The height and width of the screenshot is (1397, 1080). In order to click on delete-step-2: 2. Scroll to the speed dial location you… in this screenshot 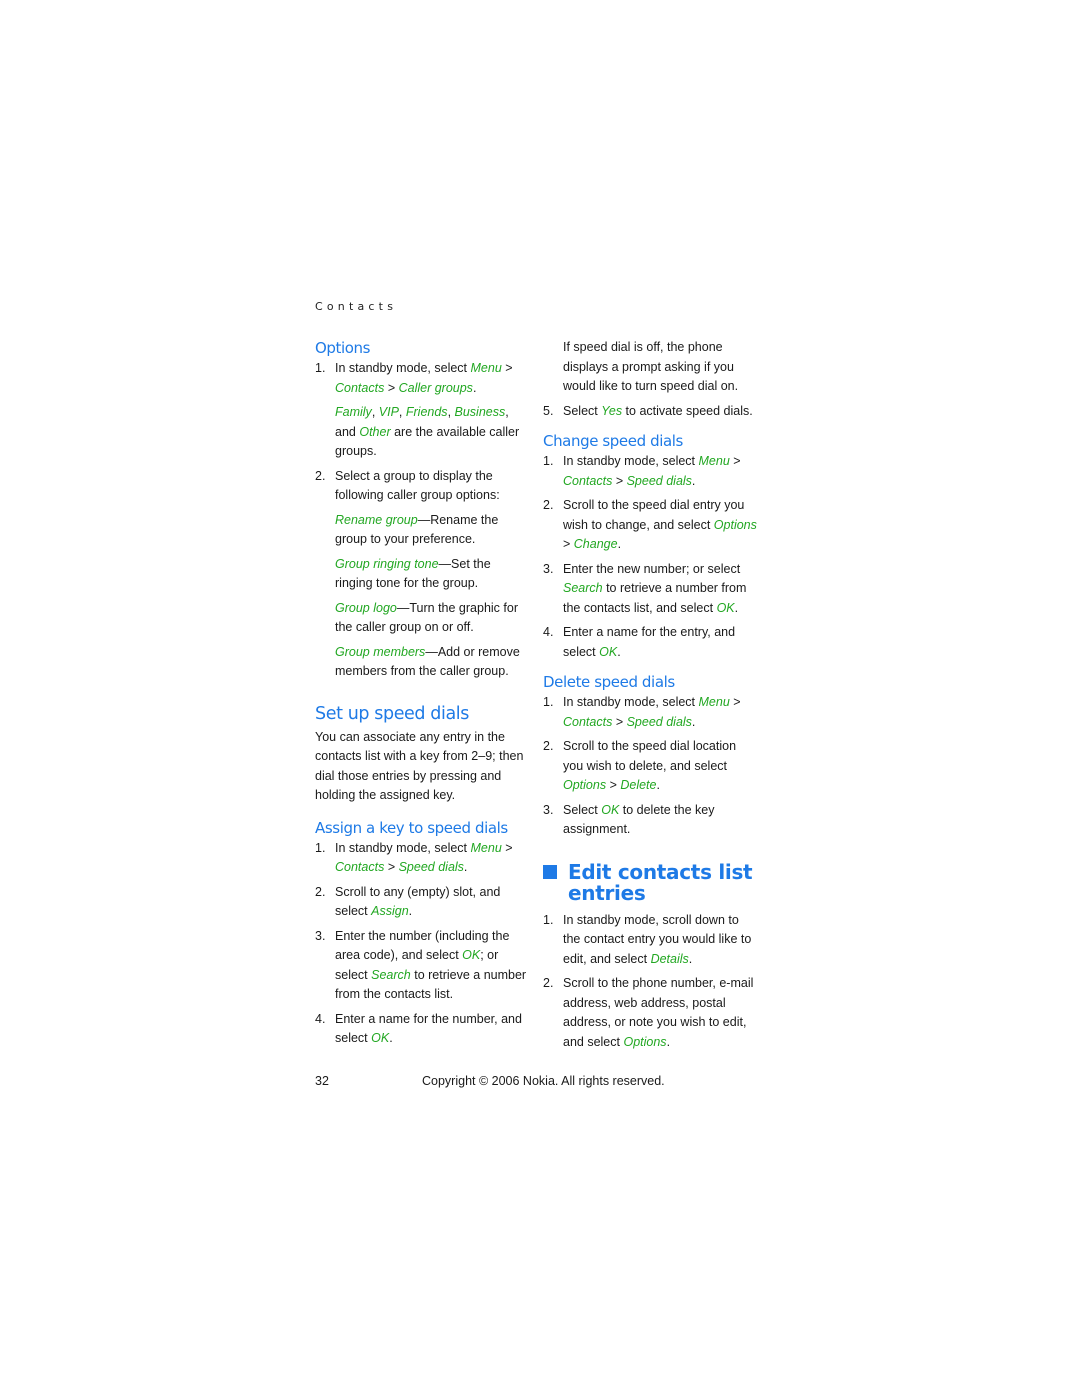, I will do `click(650, 766)`.